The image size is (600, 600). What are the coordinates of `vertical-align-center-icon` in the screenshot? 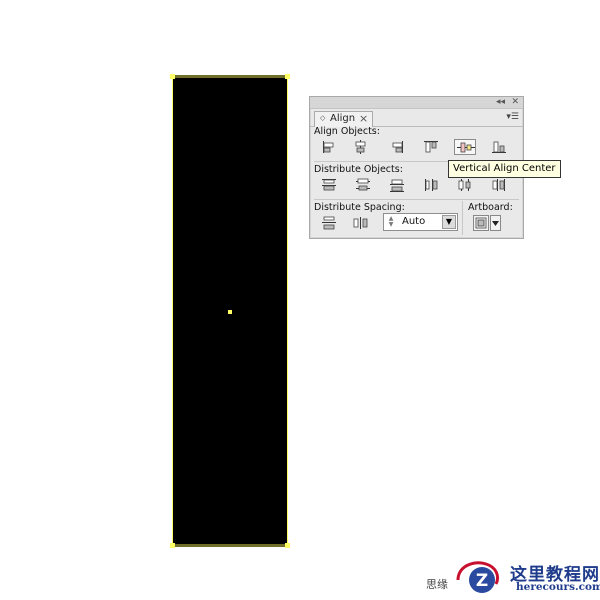 It's located at (466, 147).